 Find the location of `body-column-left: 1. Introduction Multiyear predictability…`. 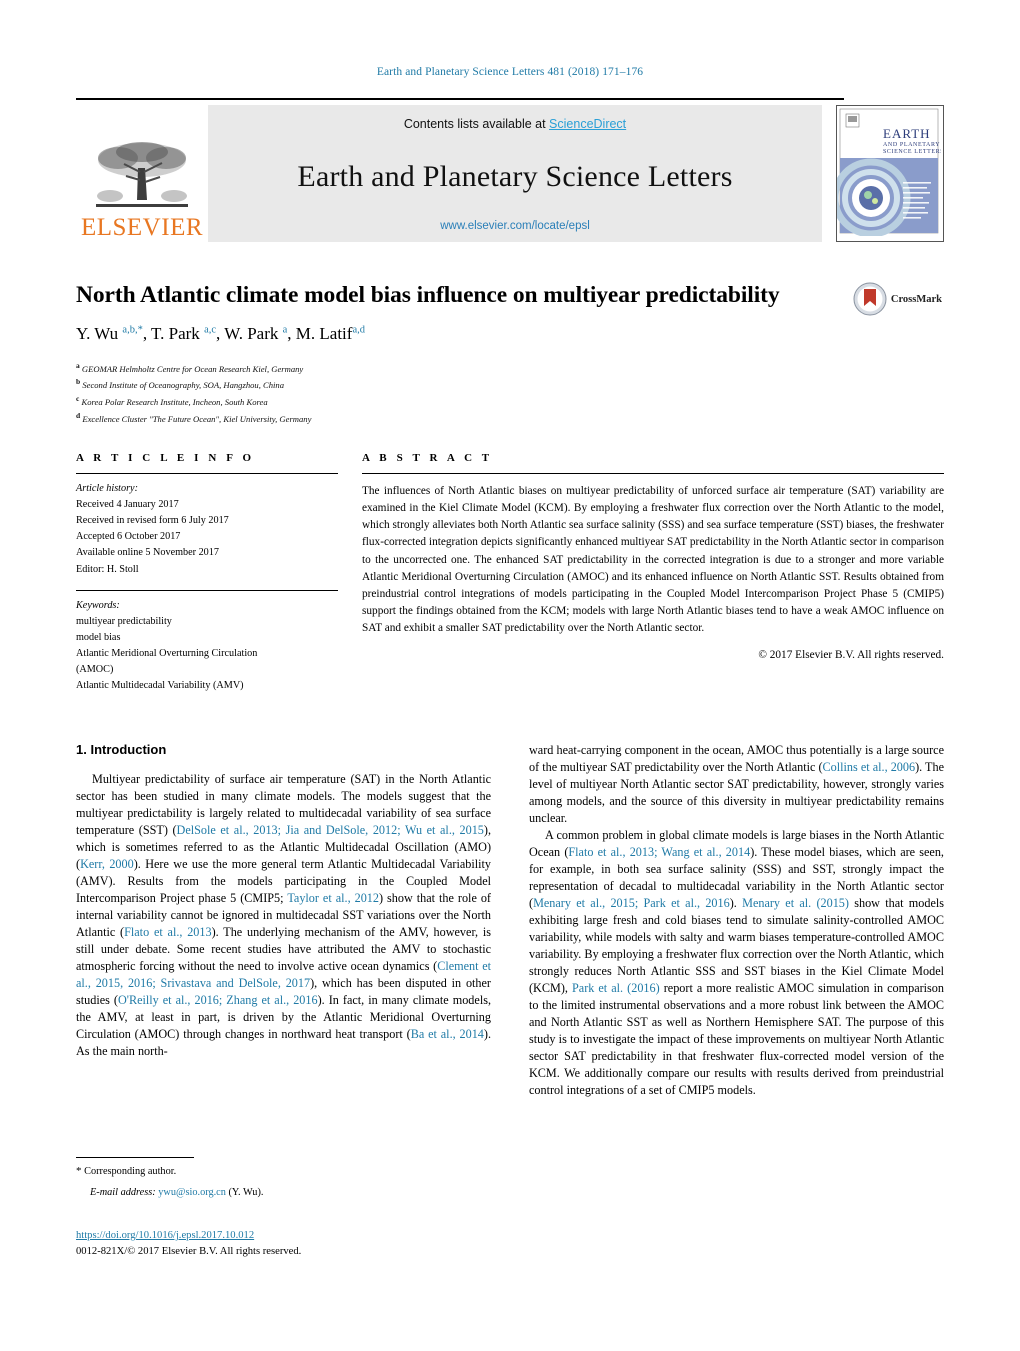

body-column-left: 1. Introduction Multiyear predictability… is located at coordinates (283, 920).